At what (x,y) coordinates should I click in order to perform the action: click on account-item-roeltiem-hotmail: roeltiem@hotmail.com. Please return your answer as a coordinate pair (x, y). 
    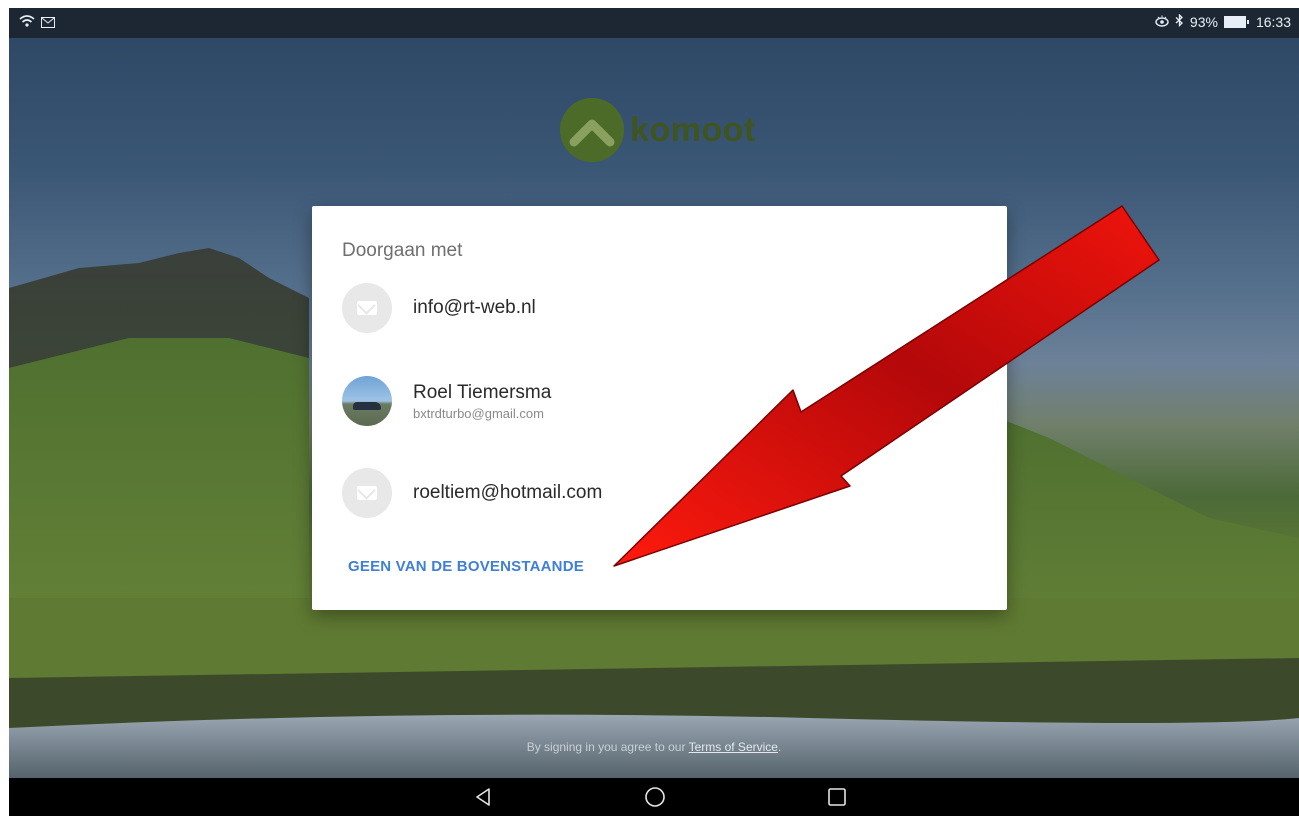
    Looking at the image, I should click on (662, 493).